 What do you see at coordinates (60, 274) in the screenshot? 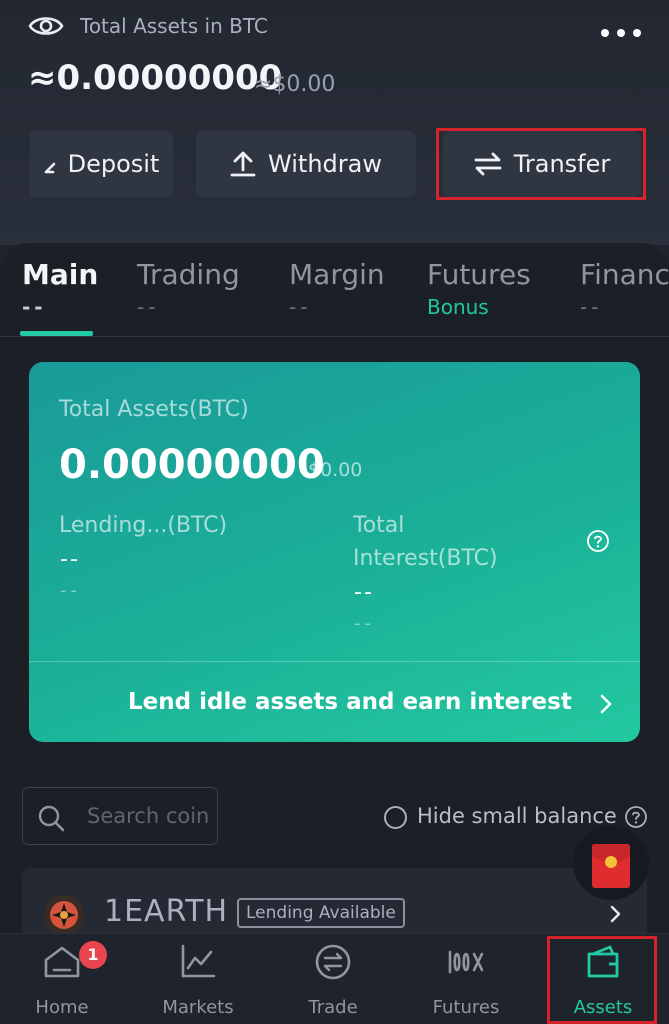
I see `tab-main-label: Main` at bounding box center [60, 274].